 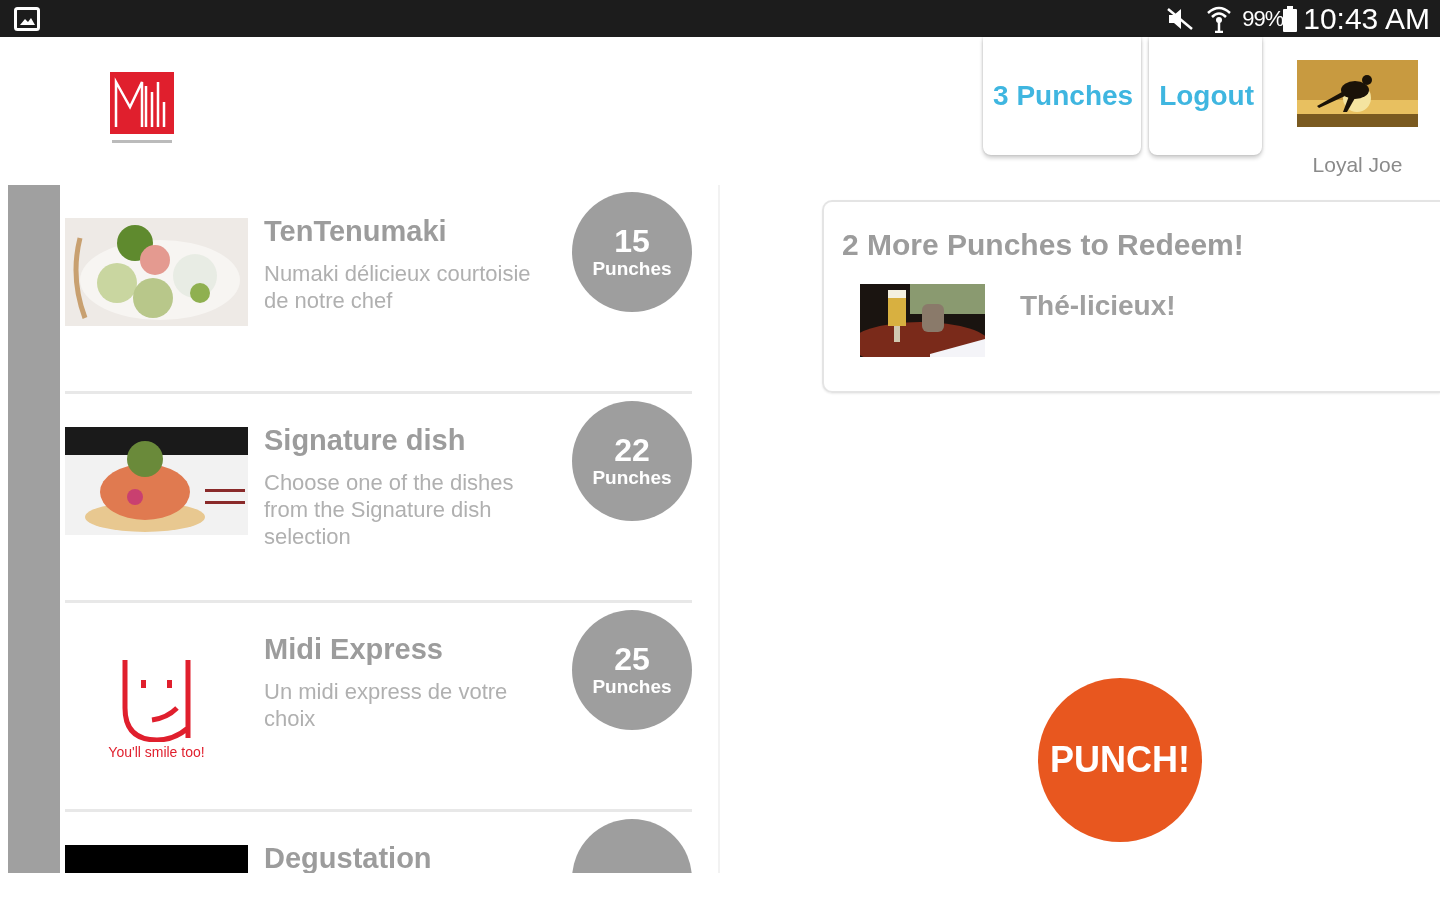 What do you see at coordinates (1098, 306) in the screenshot?
I see `reward-name: Thé-licieux!` at bounding box center [1098, 306].